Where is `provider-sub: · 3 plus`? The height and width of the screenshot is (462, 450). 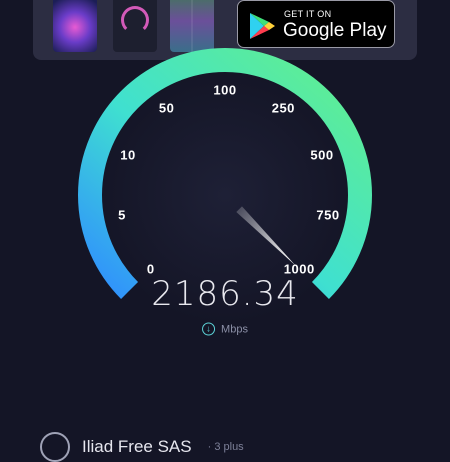 provider-sub: · 3 plus is located at coordinates (225, 447).